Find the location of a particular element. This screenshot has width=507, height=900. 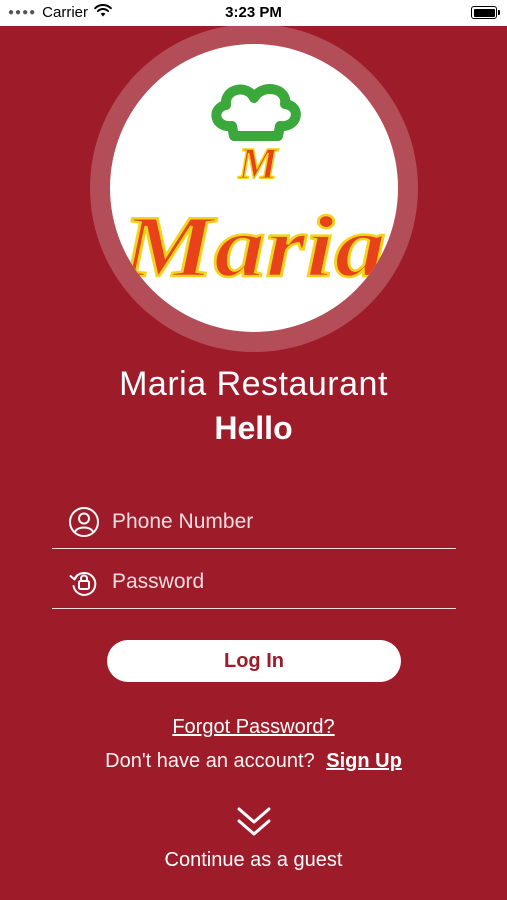

restaurant-name: Maria Restaurant is located at coordinates (253, 384).